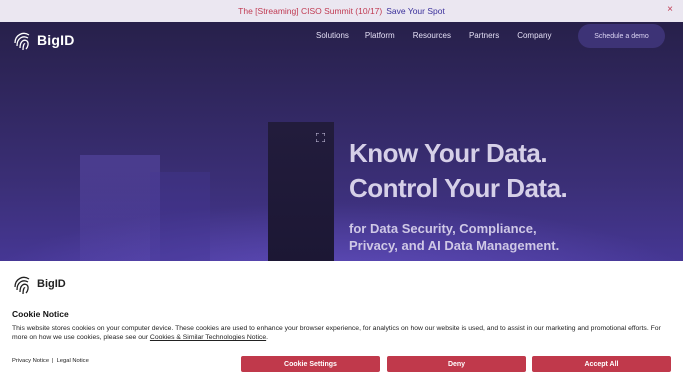 This screenshot has width=683, height=384. I want to click on cookie-brand-logo: BigID, so click(39, 284).